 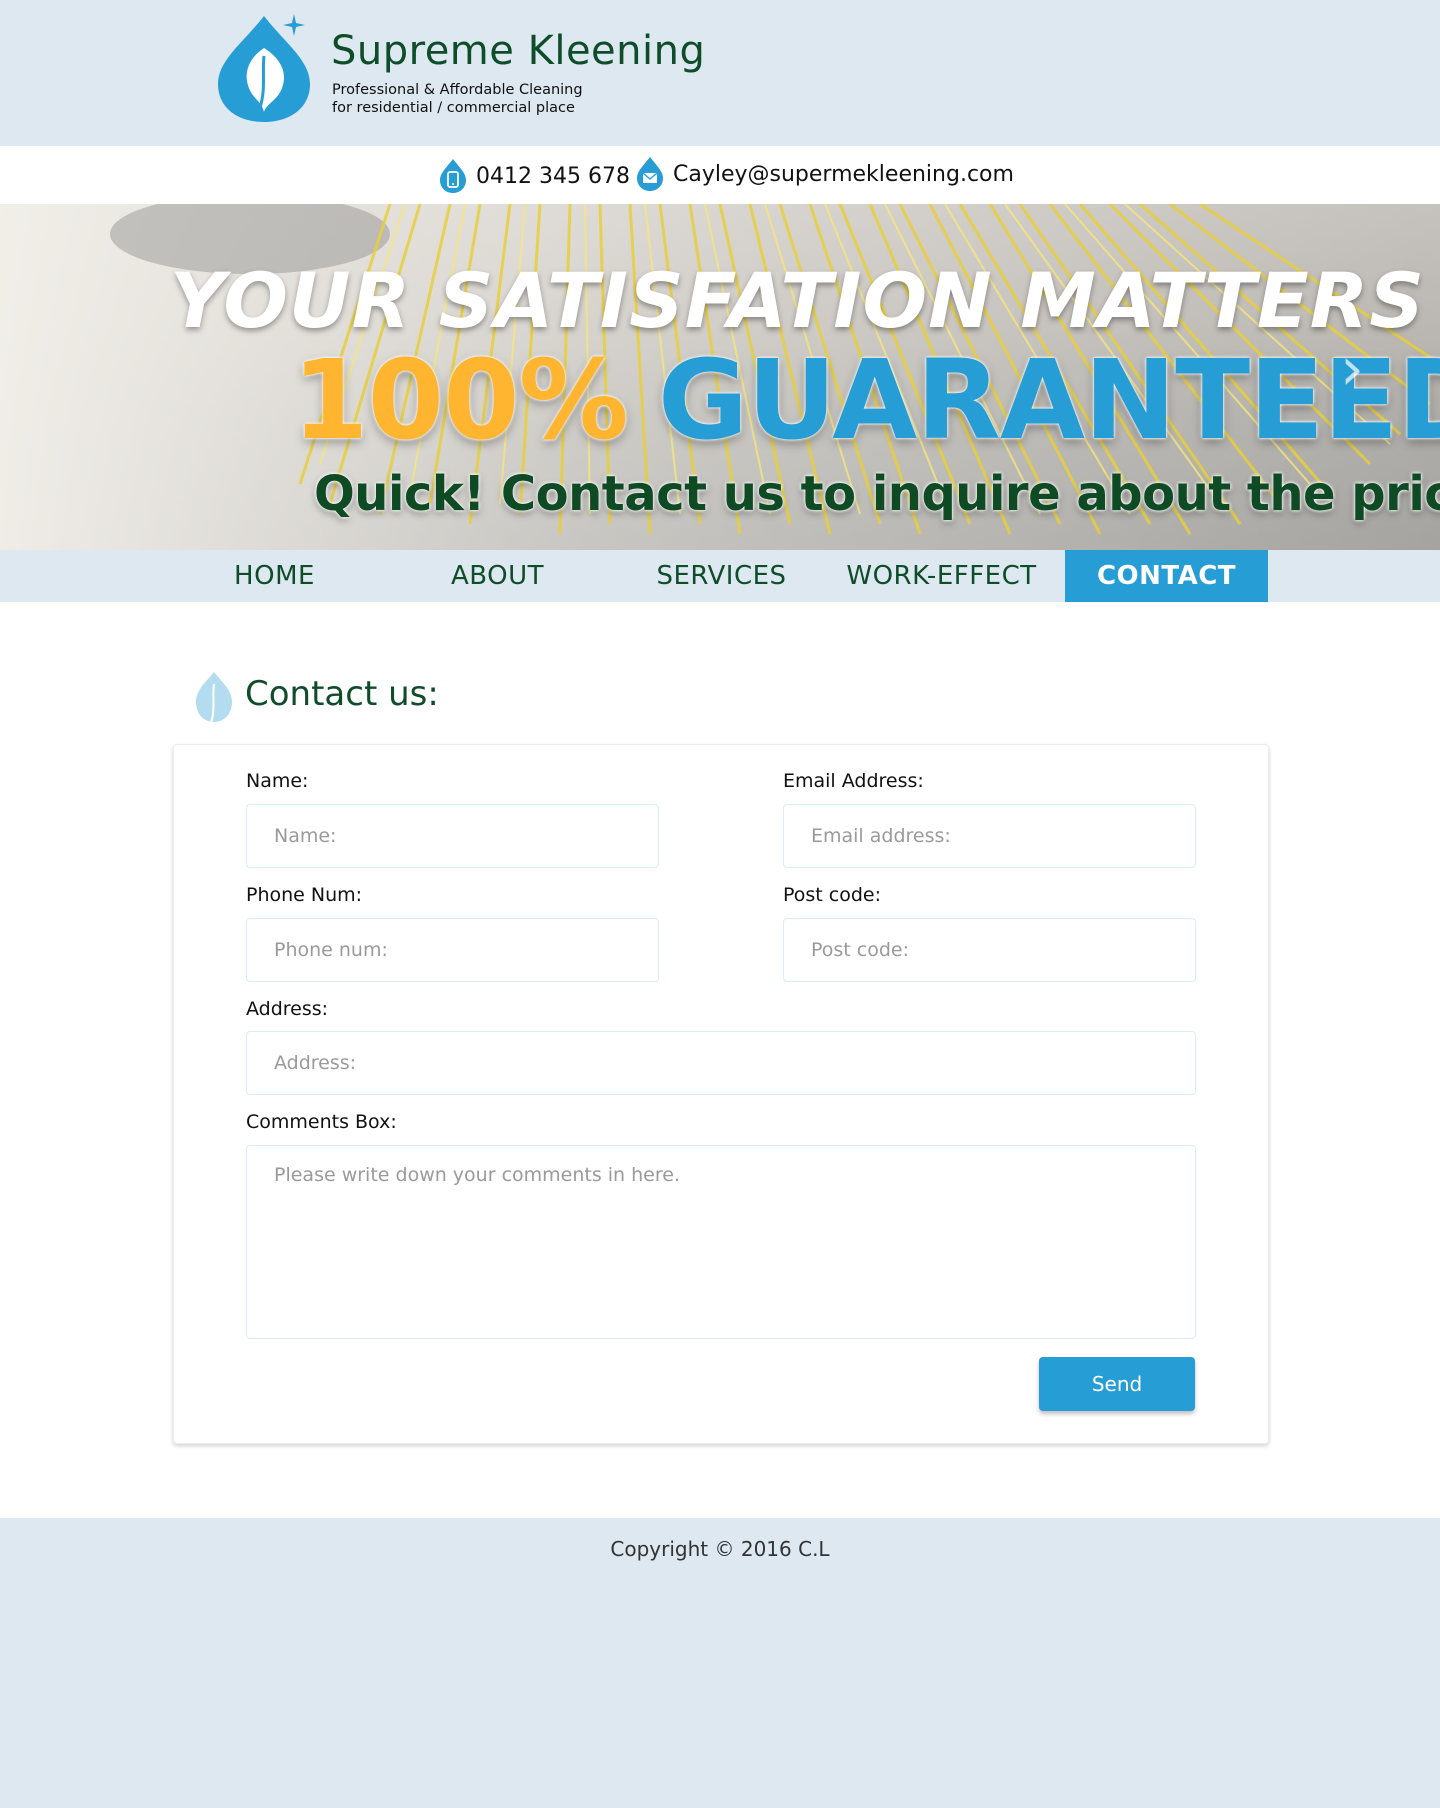 What do you see at coordinates (453, 108) in the screenshot?
I see `tagline-line-2: for residential / commercial place` at bounding box center [453, 108].